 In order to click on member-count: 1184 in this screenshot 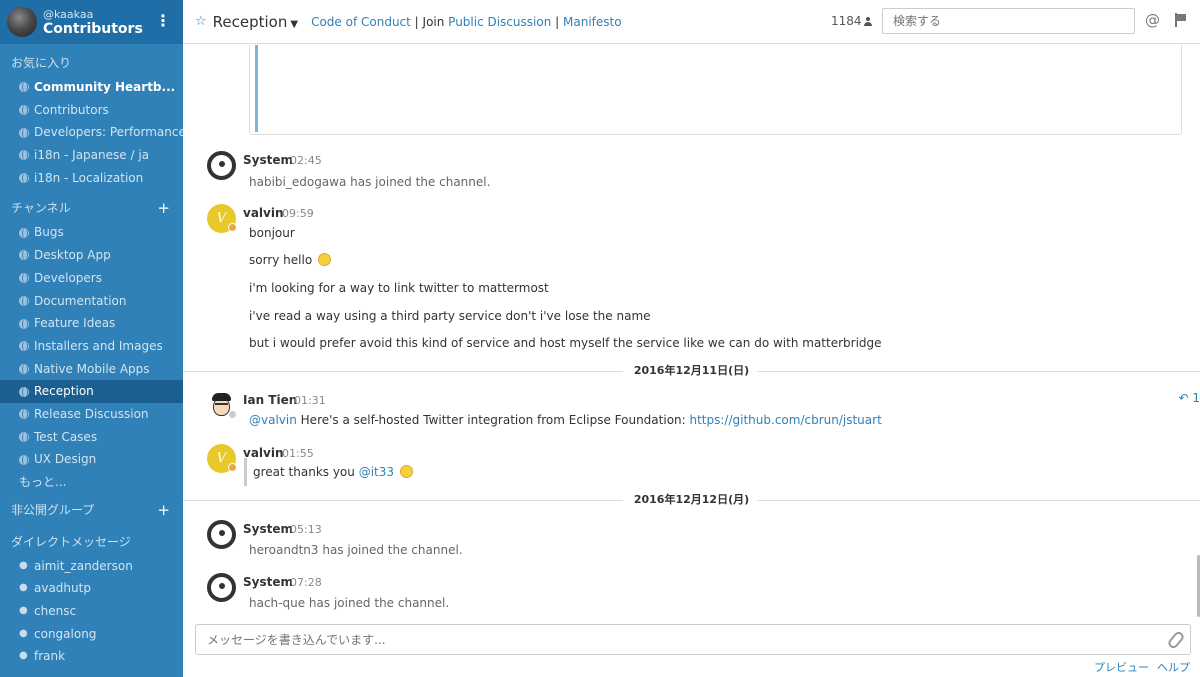, I will do `click(851, 21)`.